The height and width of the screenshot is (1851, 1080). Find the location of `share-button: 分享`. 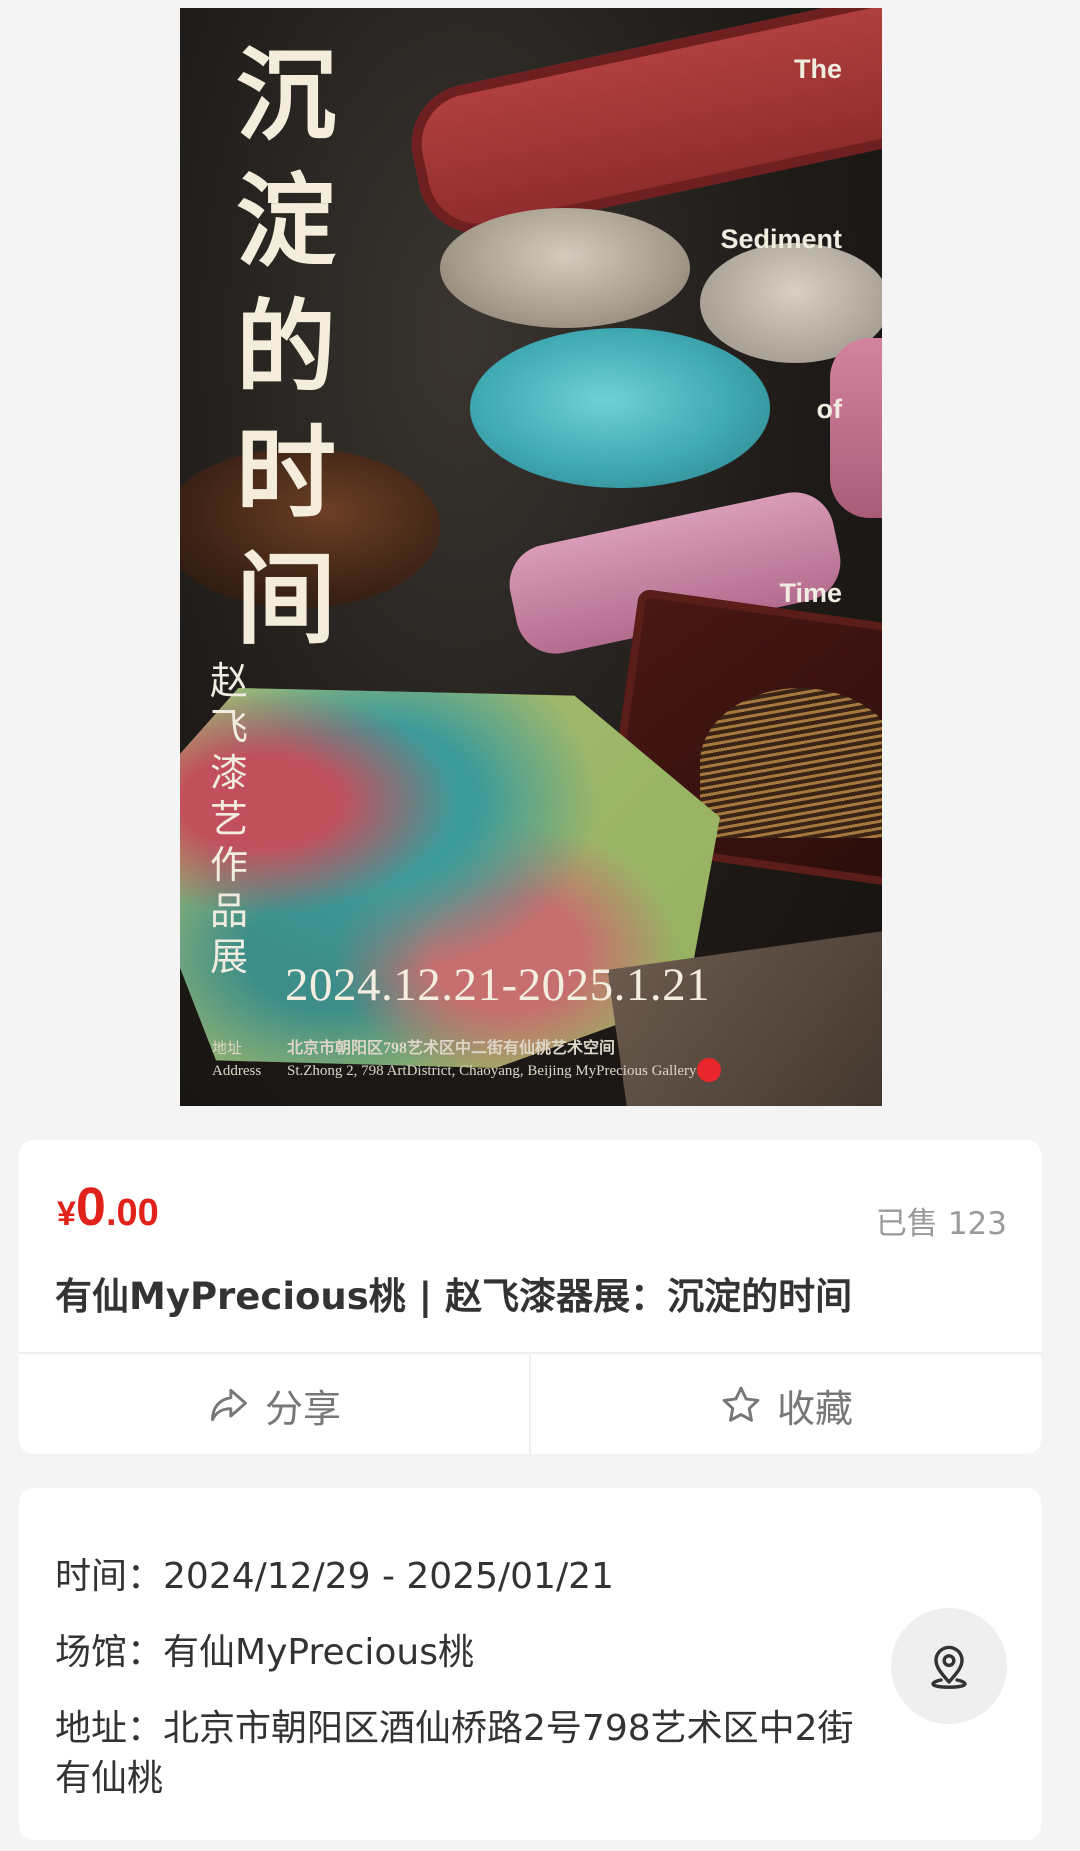

share-button: 分享 is located at coordinates (274, 1405).